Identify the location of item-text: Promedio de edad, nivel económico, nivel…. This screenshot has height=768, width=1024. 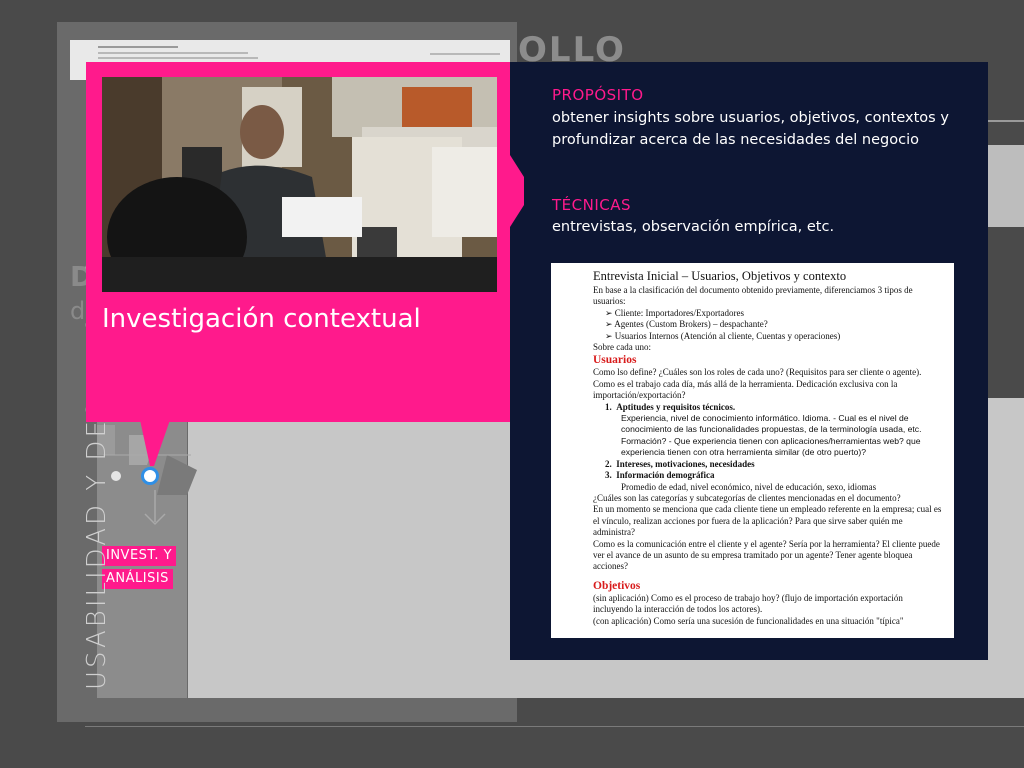
(749, 486).